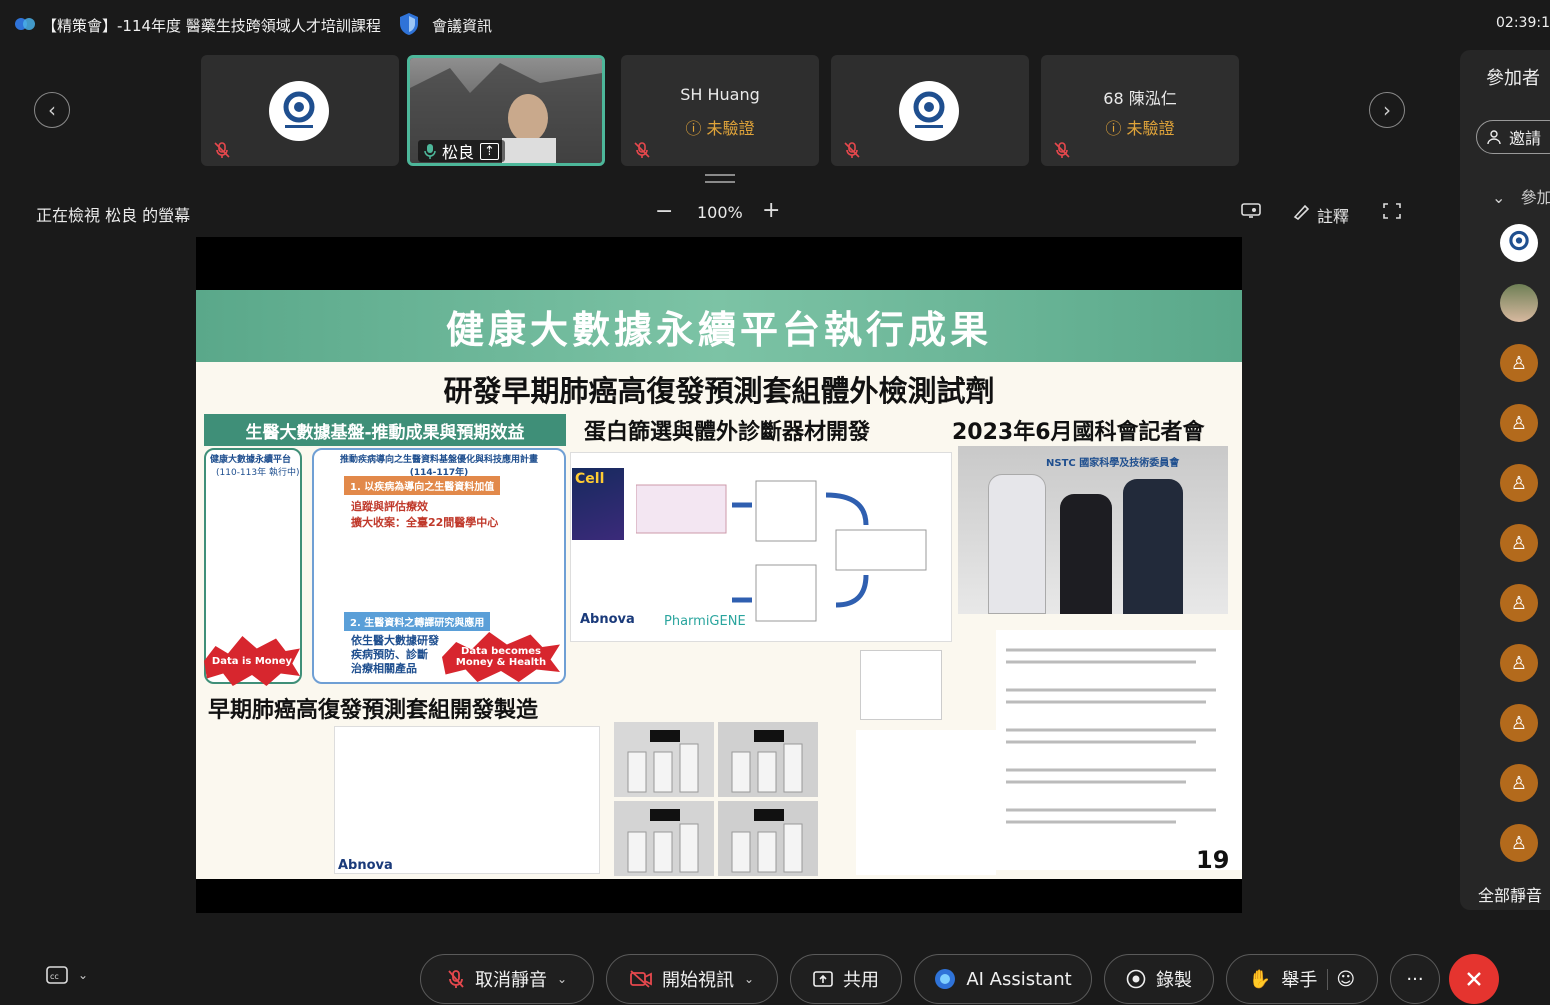  I want to click on ai-assistant-button: AI Assistant, so click(1003, 979).